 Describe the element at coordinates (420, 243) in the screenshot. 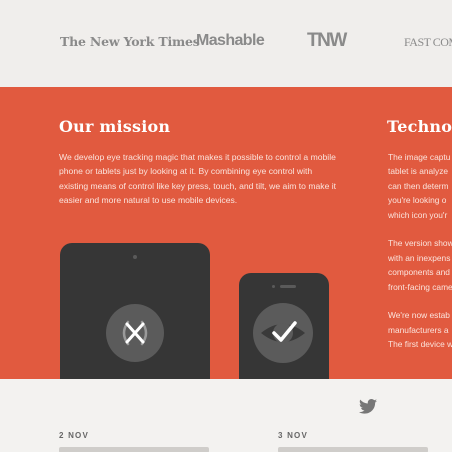

I see `tech-line: The version show` at that location.